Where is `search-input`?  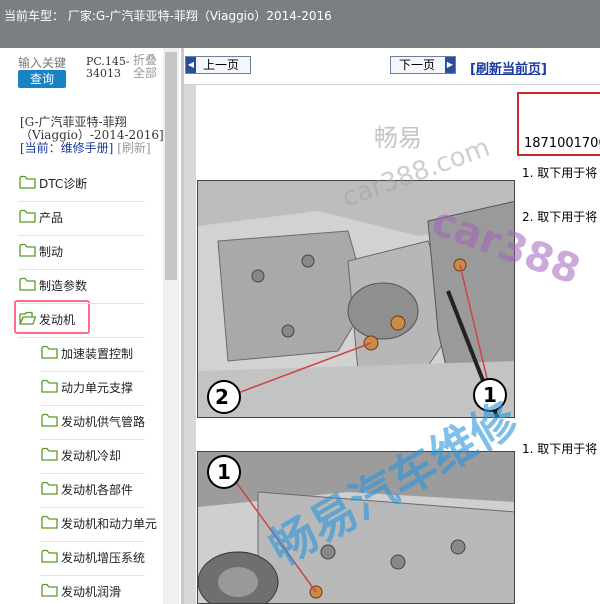 search-input is located at coordinates (43, 63).